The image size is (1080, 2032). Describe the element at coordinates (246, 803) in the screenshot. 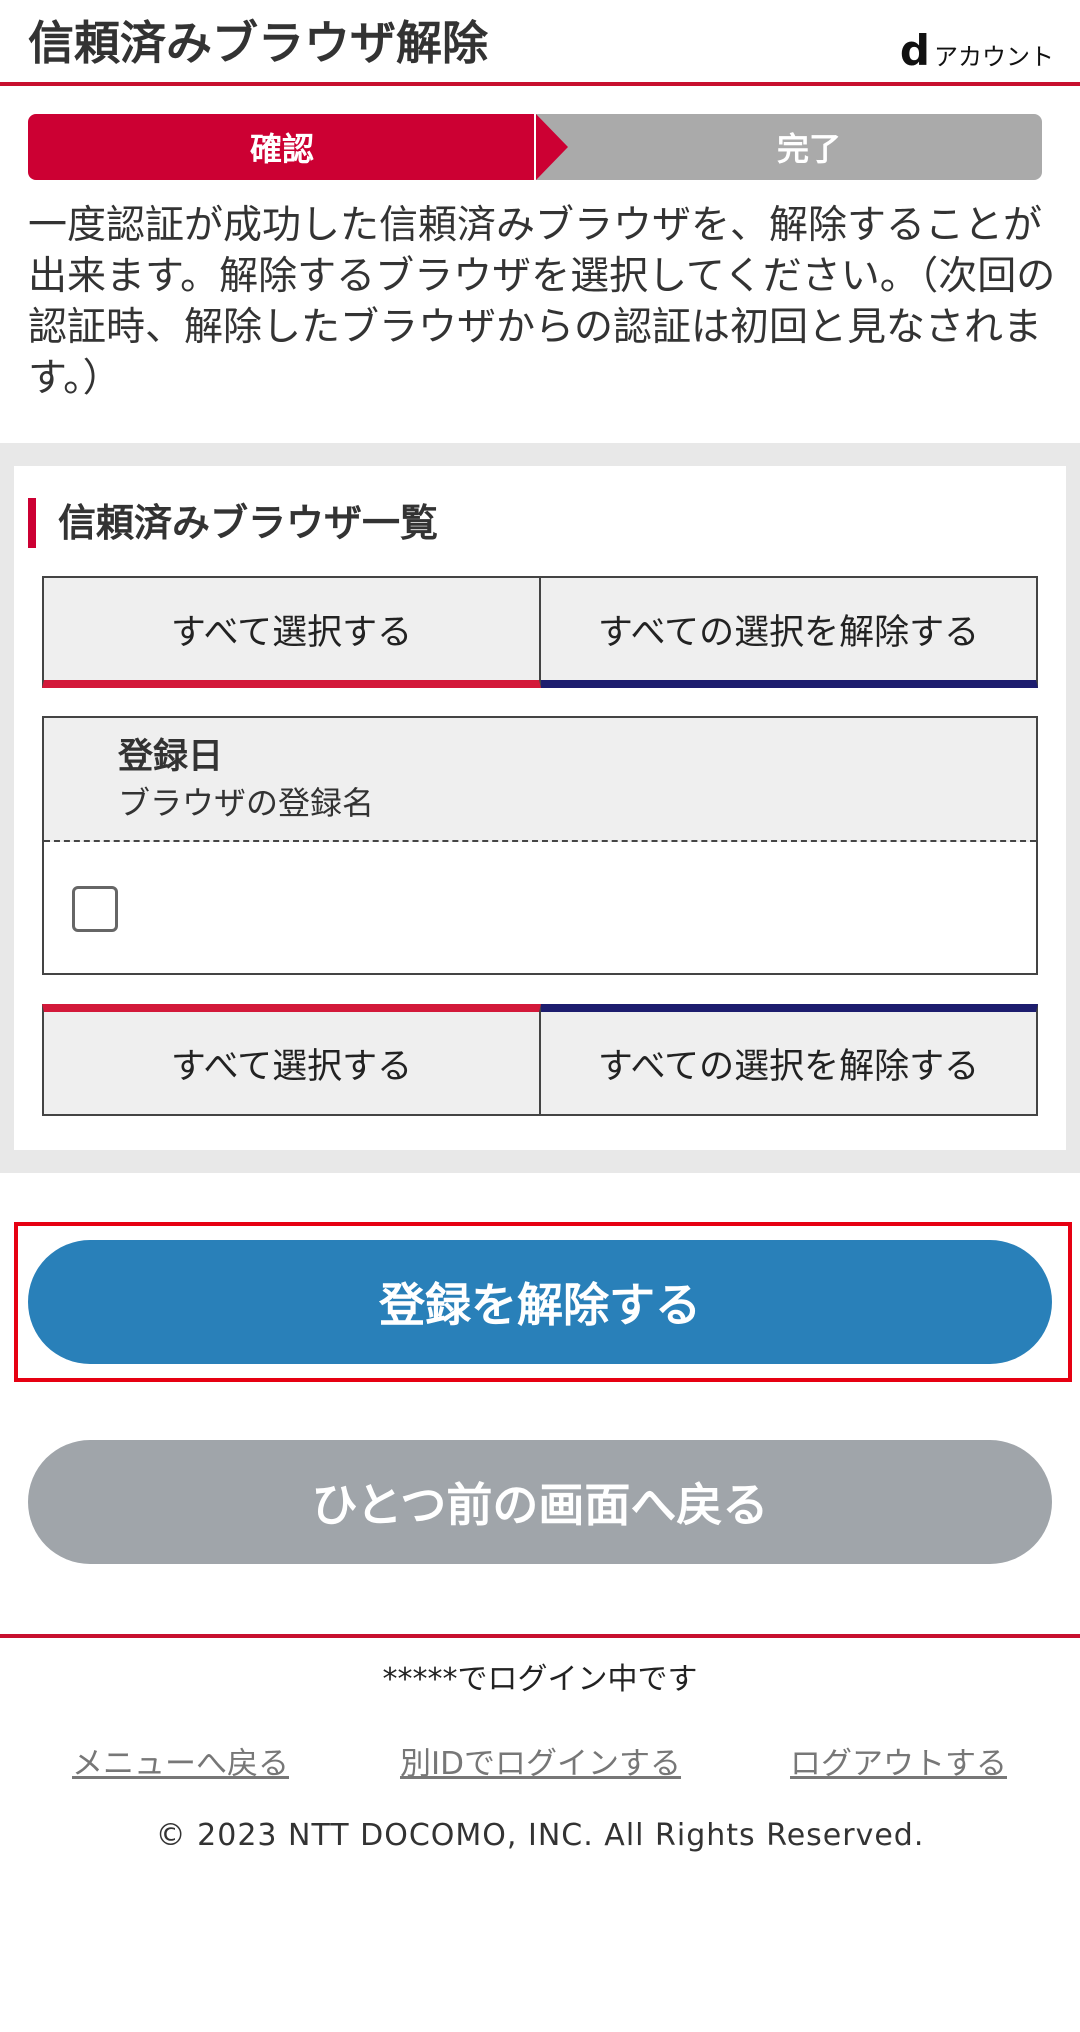

I see `column-header-name: ブラウザの登録名` at that location.